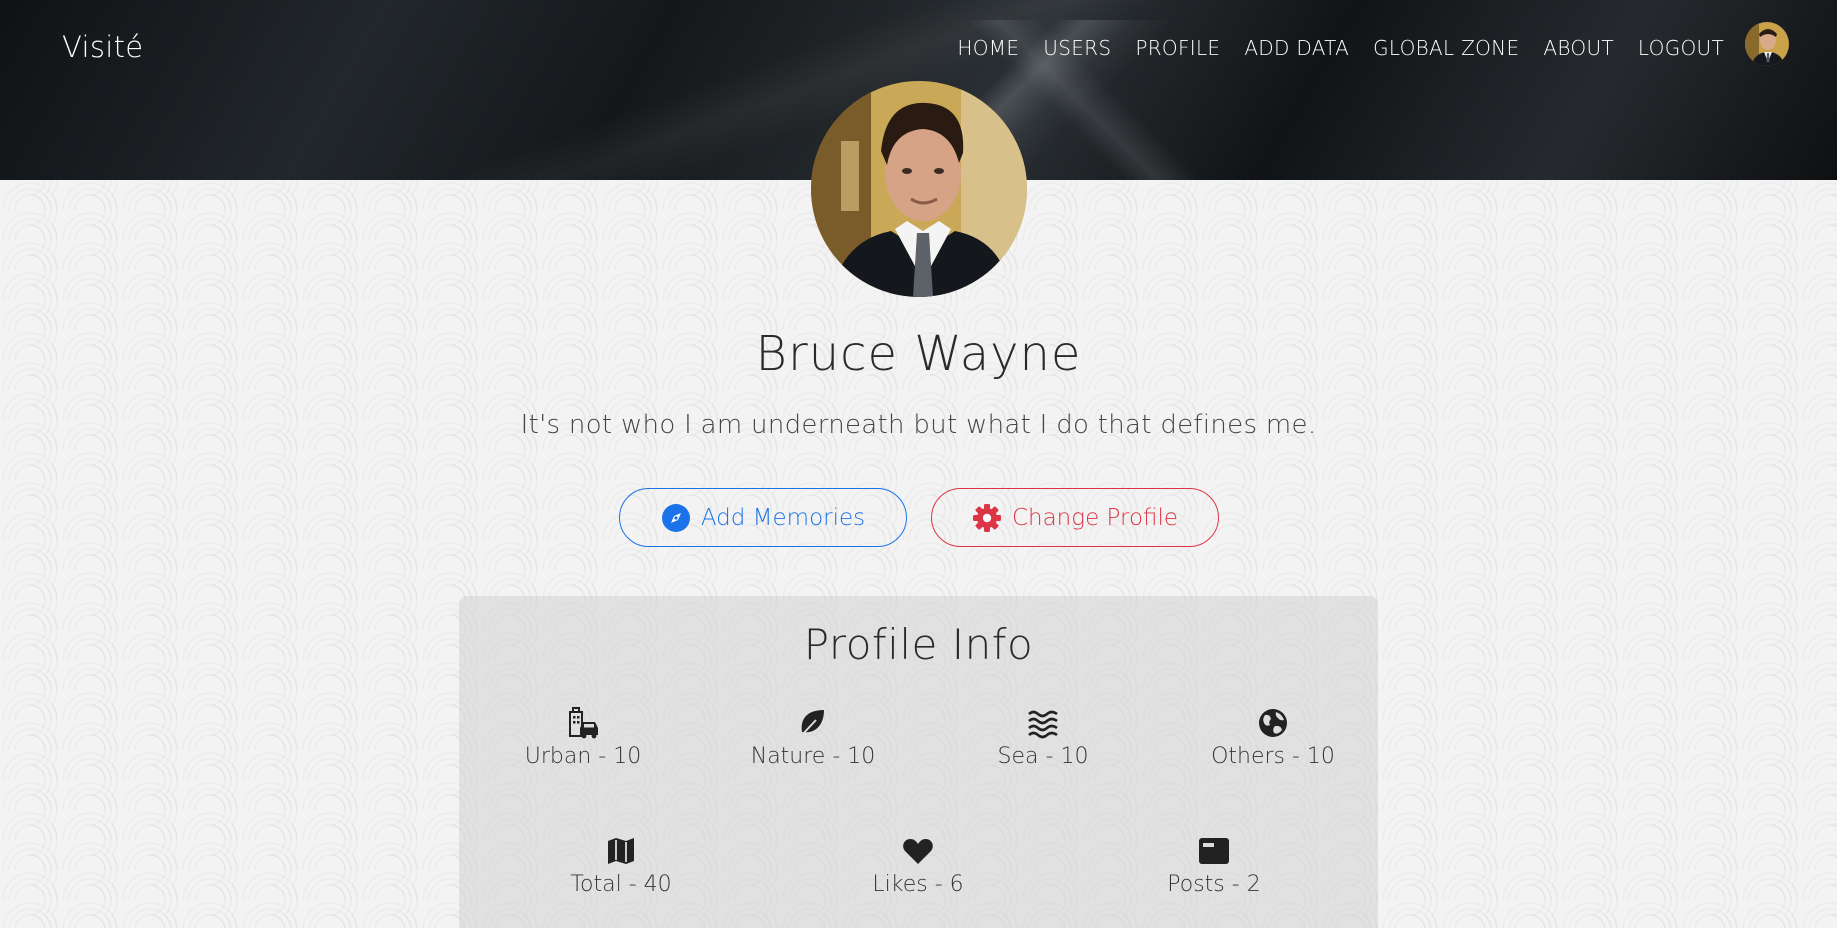  I want to click on nav-profile: PROFILE, so click(1177, 48).